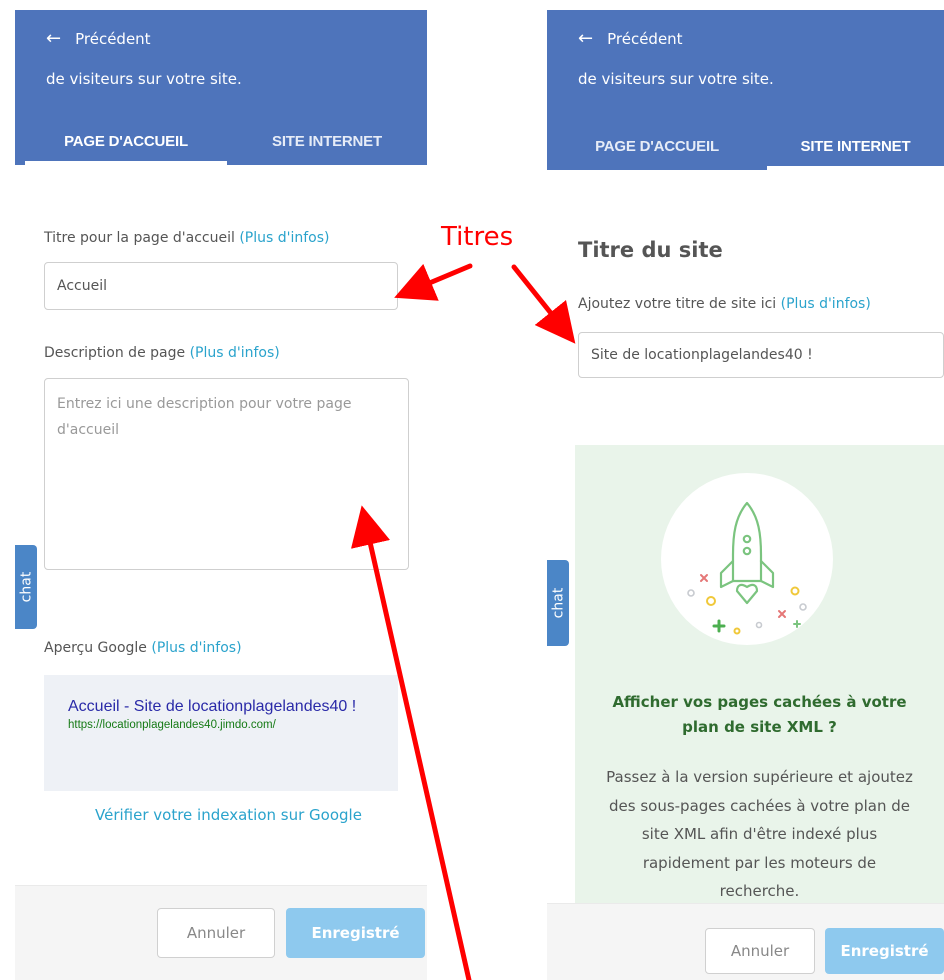 Image resolution: width=944 pixels, height=980 pixels. I want to click on annotation-arrow-site-title, so click(543, 304).